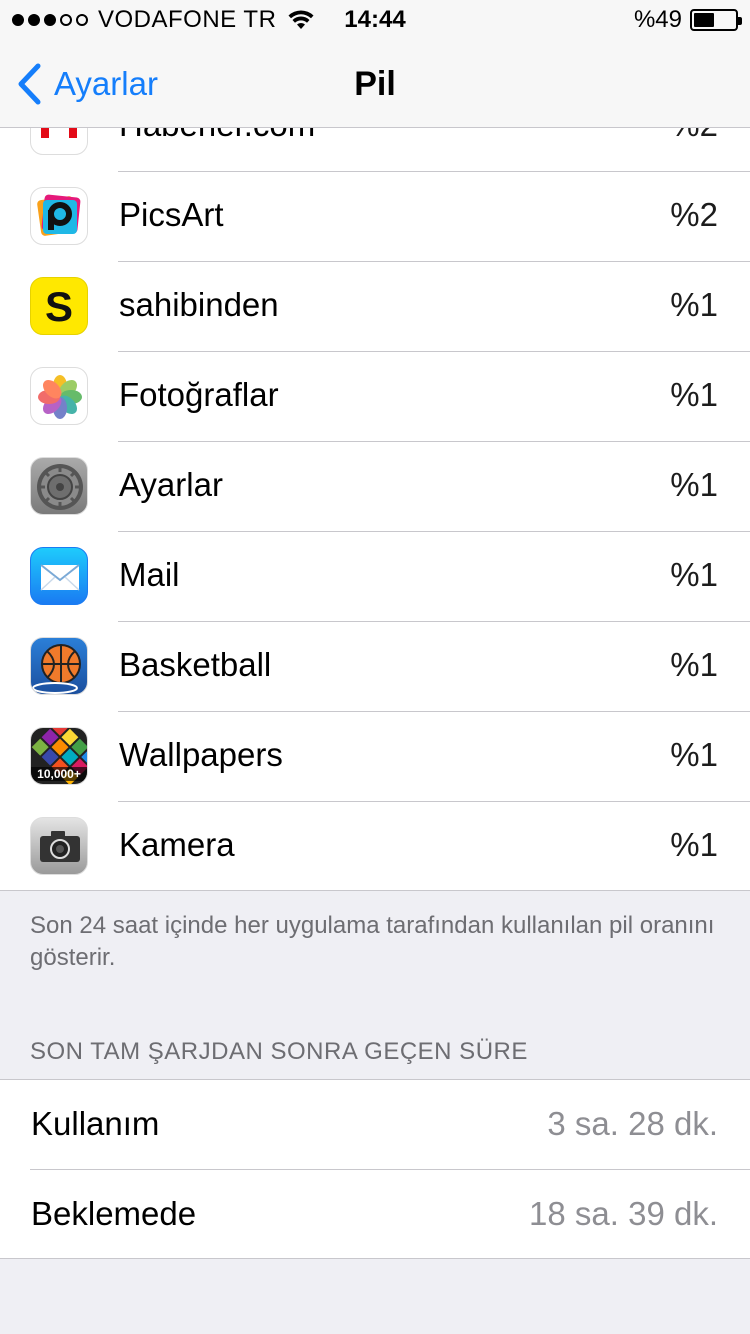  Describe the element at coordinates (375, 1215) in the screenshot. I see `standby-row: Beklemede 18 sa. 39 dk.` at that location.